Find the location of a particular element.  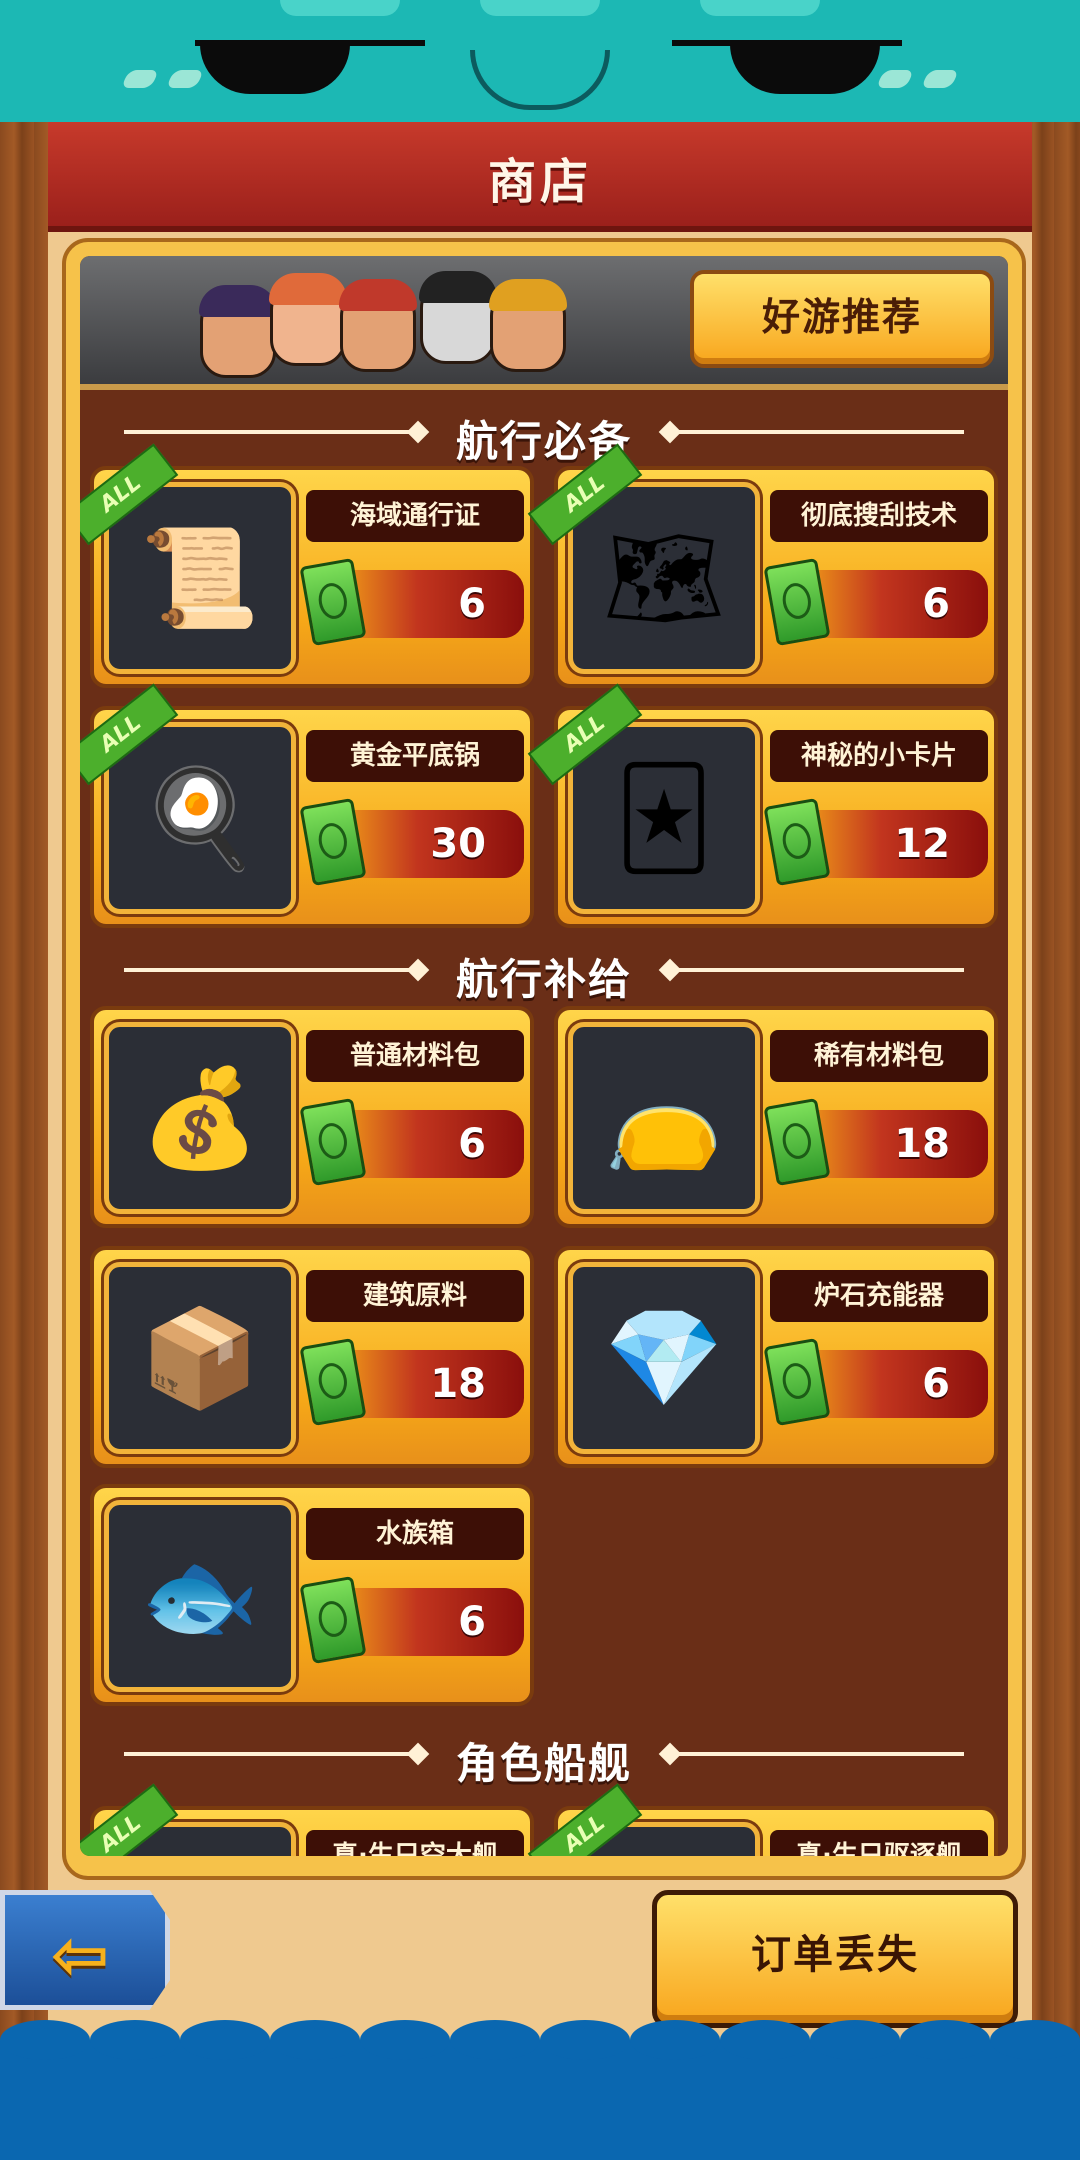

shop-item-card: 🗺 ALL 彻底搜刮技术 6 is located at coordinates (762, 565).